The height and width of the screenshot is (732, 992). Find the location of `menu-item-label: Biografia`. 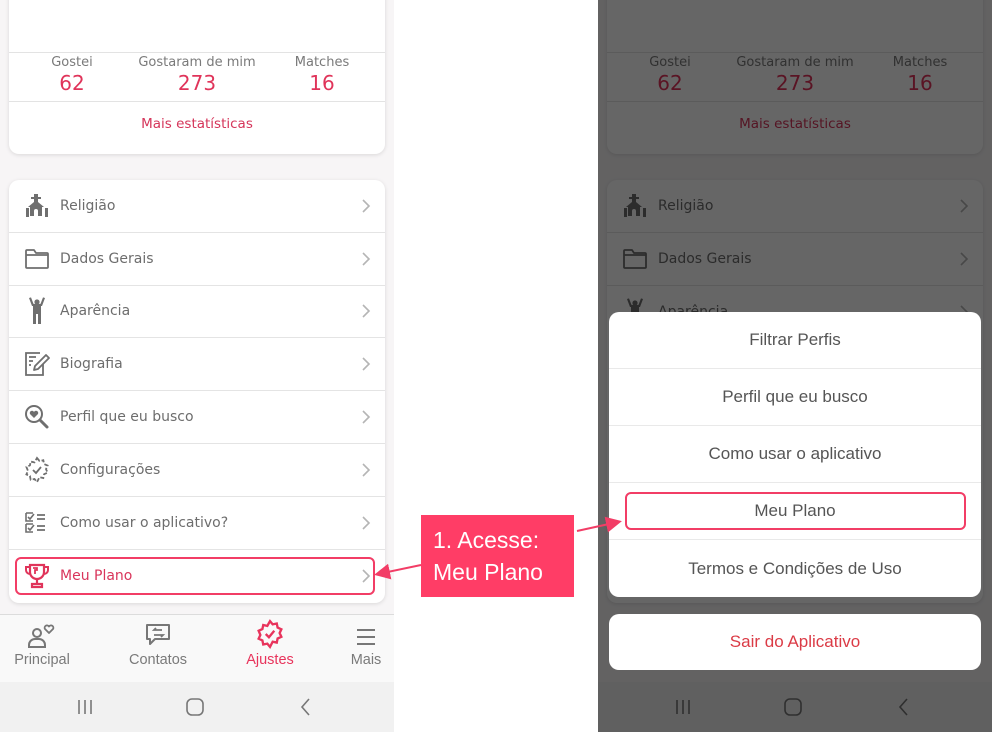

menu-item-label: Biografia is located at coordinates (91, 364).